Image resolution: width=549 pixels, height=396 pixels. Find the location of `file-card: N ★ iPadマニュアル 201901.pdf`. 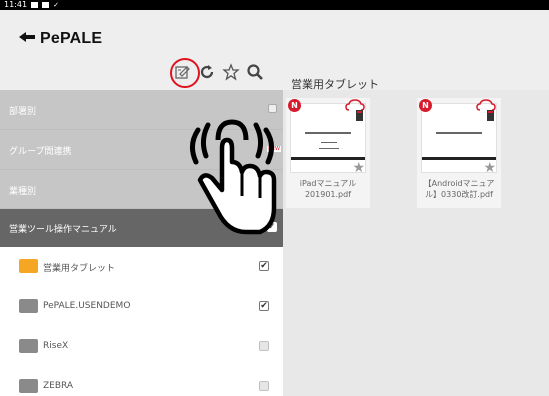

file-card: N ★ iPadマニュアル 201901.pdf is located at coordinates (328, 153).